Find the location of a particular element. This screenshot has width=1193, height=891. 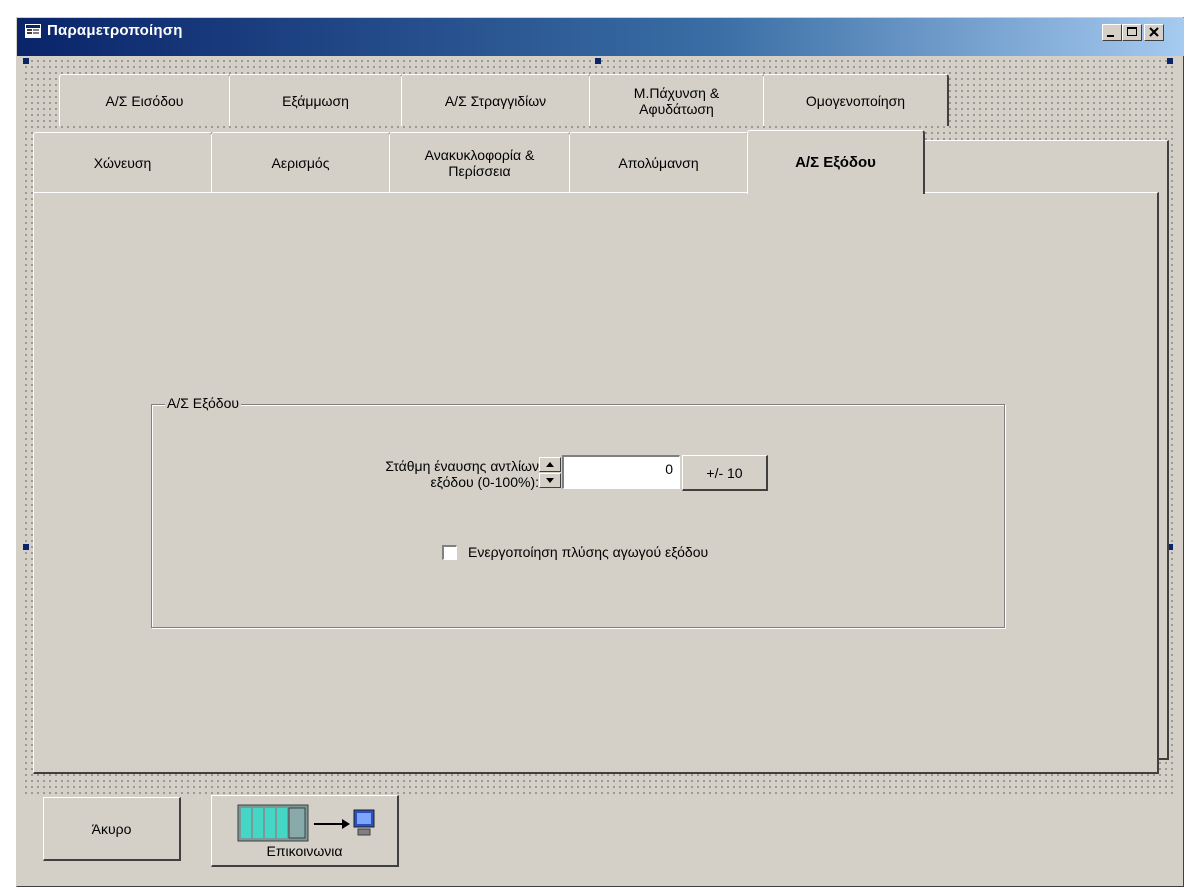

tab-label: Χώνευση is located at coordinates (122, 162).